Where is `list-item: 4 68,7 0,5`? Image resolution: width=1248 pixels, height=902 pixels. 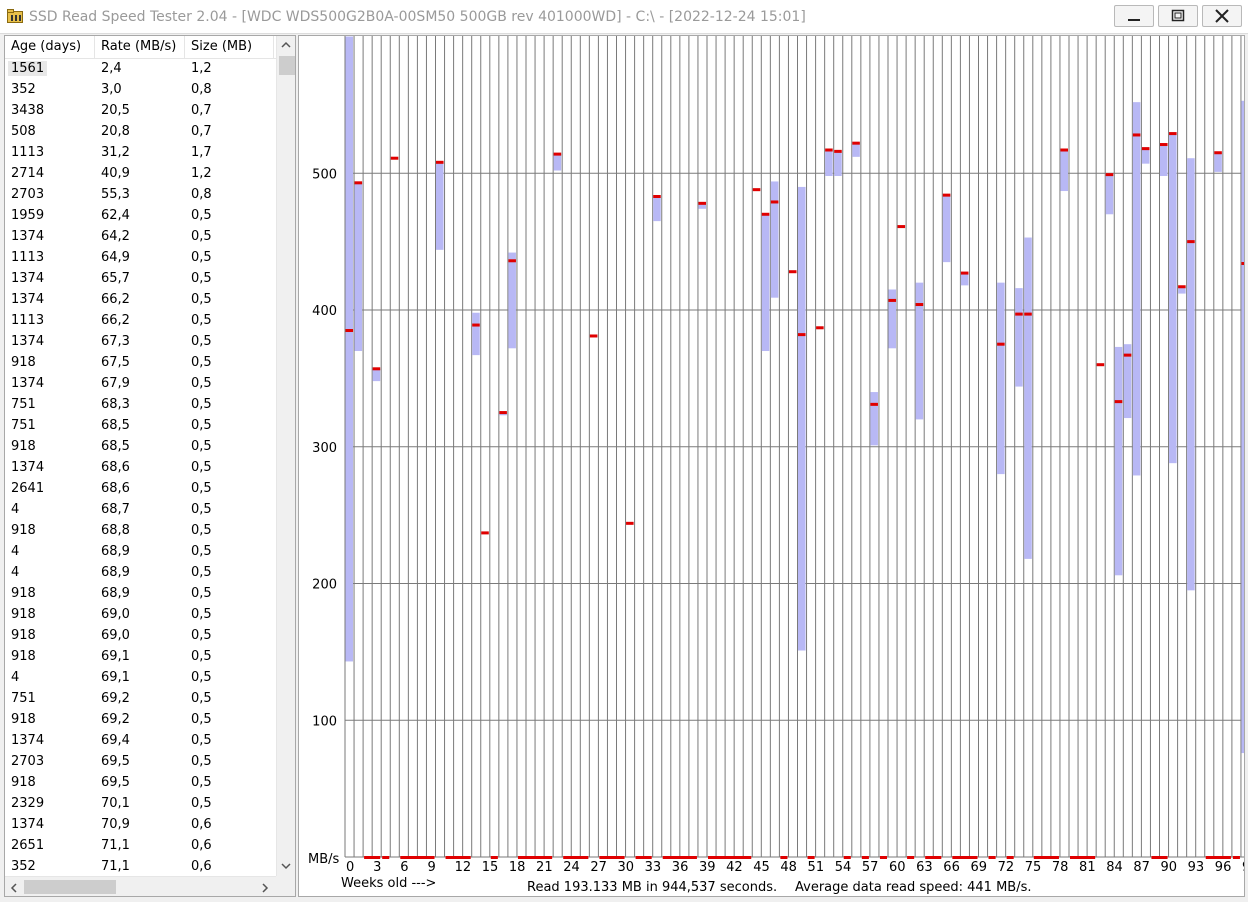 list-item: 4 68,7 0,5 is located at coordinates (140, 510).